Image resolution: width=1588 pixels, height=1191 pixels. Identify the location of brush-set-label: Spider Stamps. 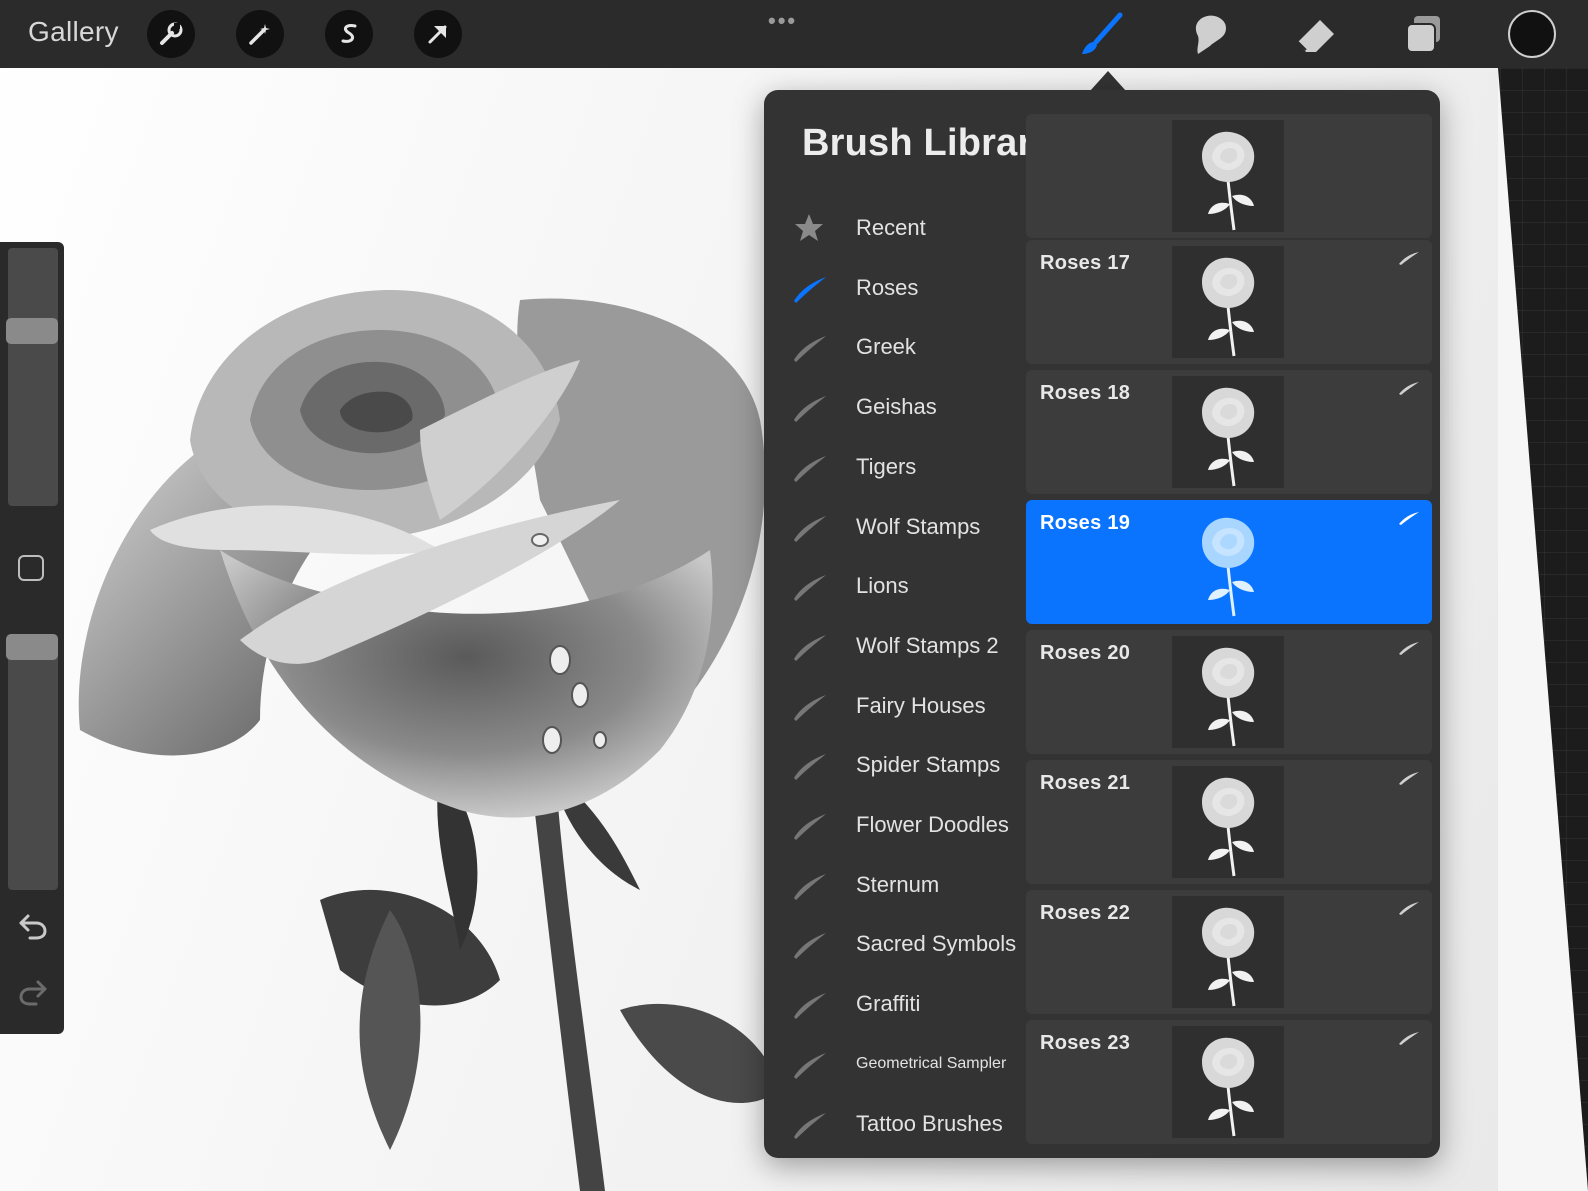
(928, 765).